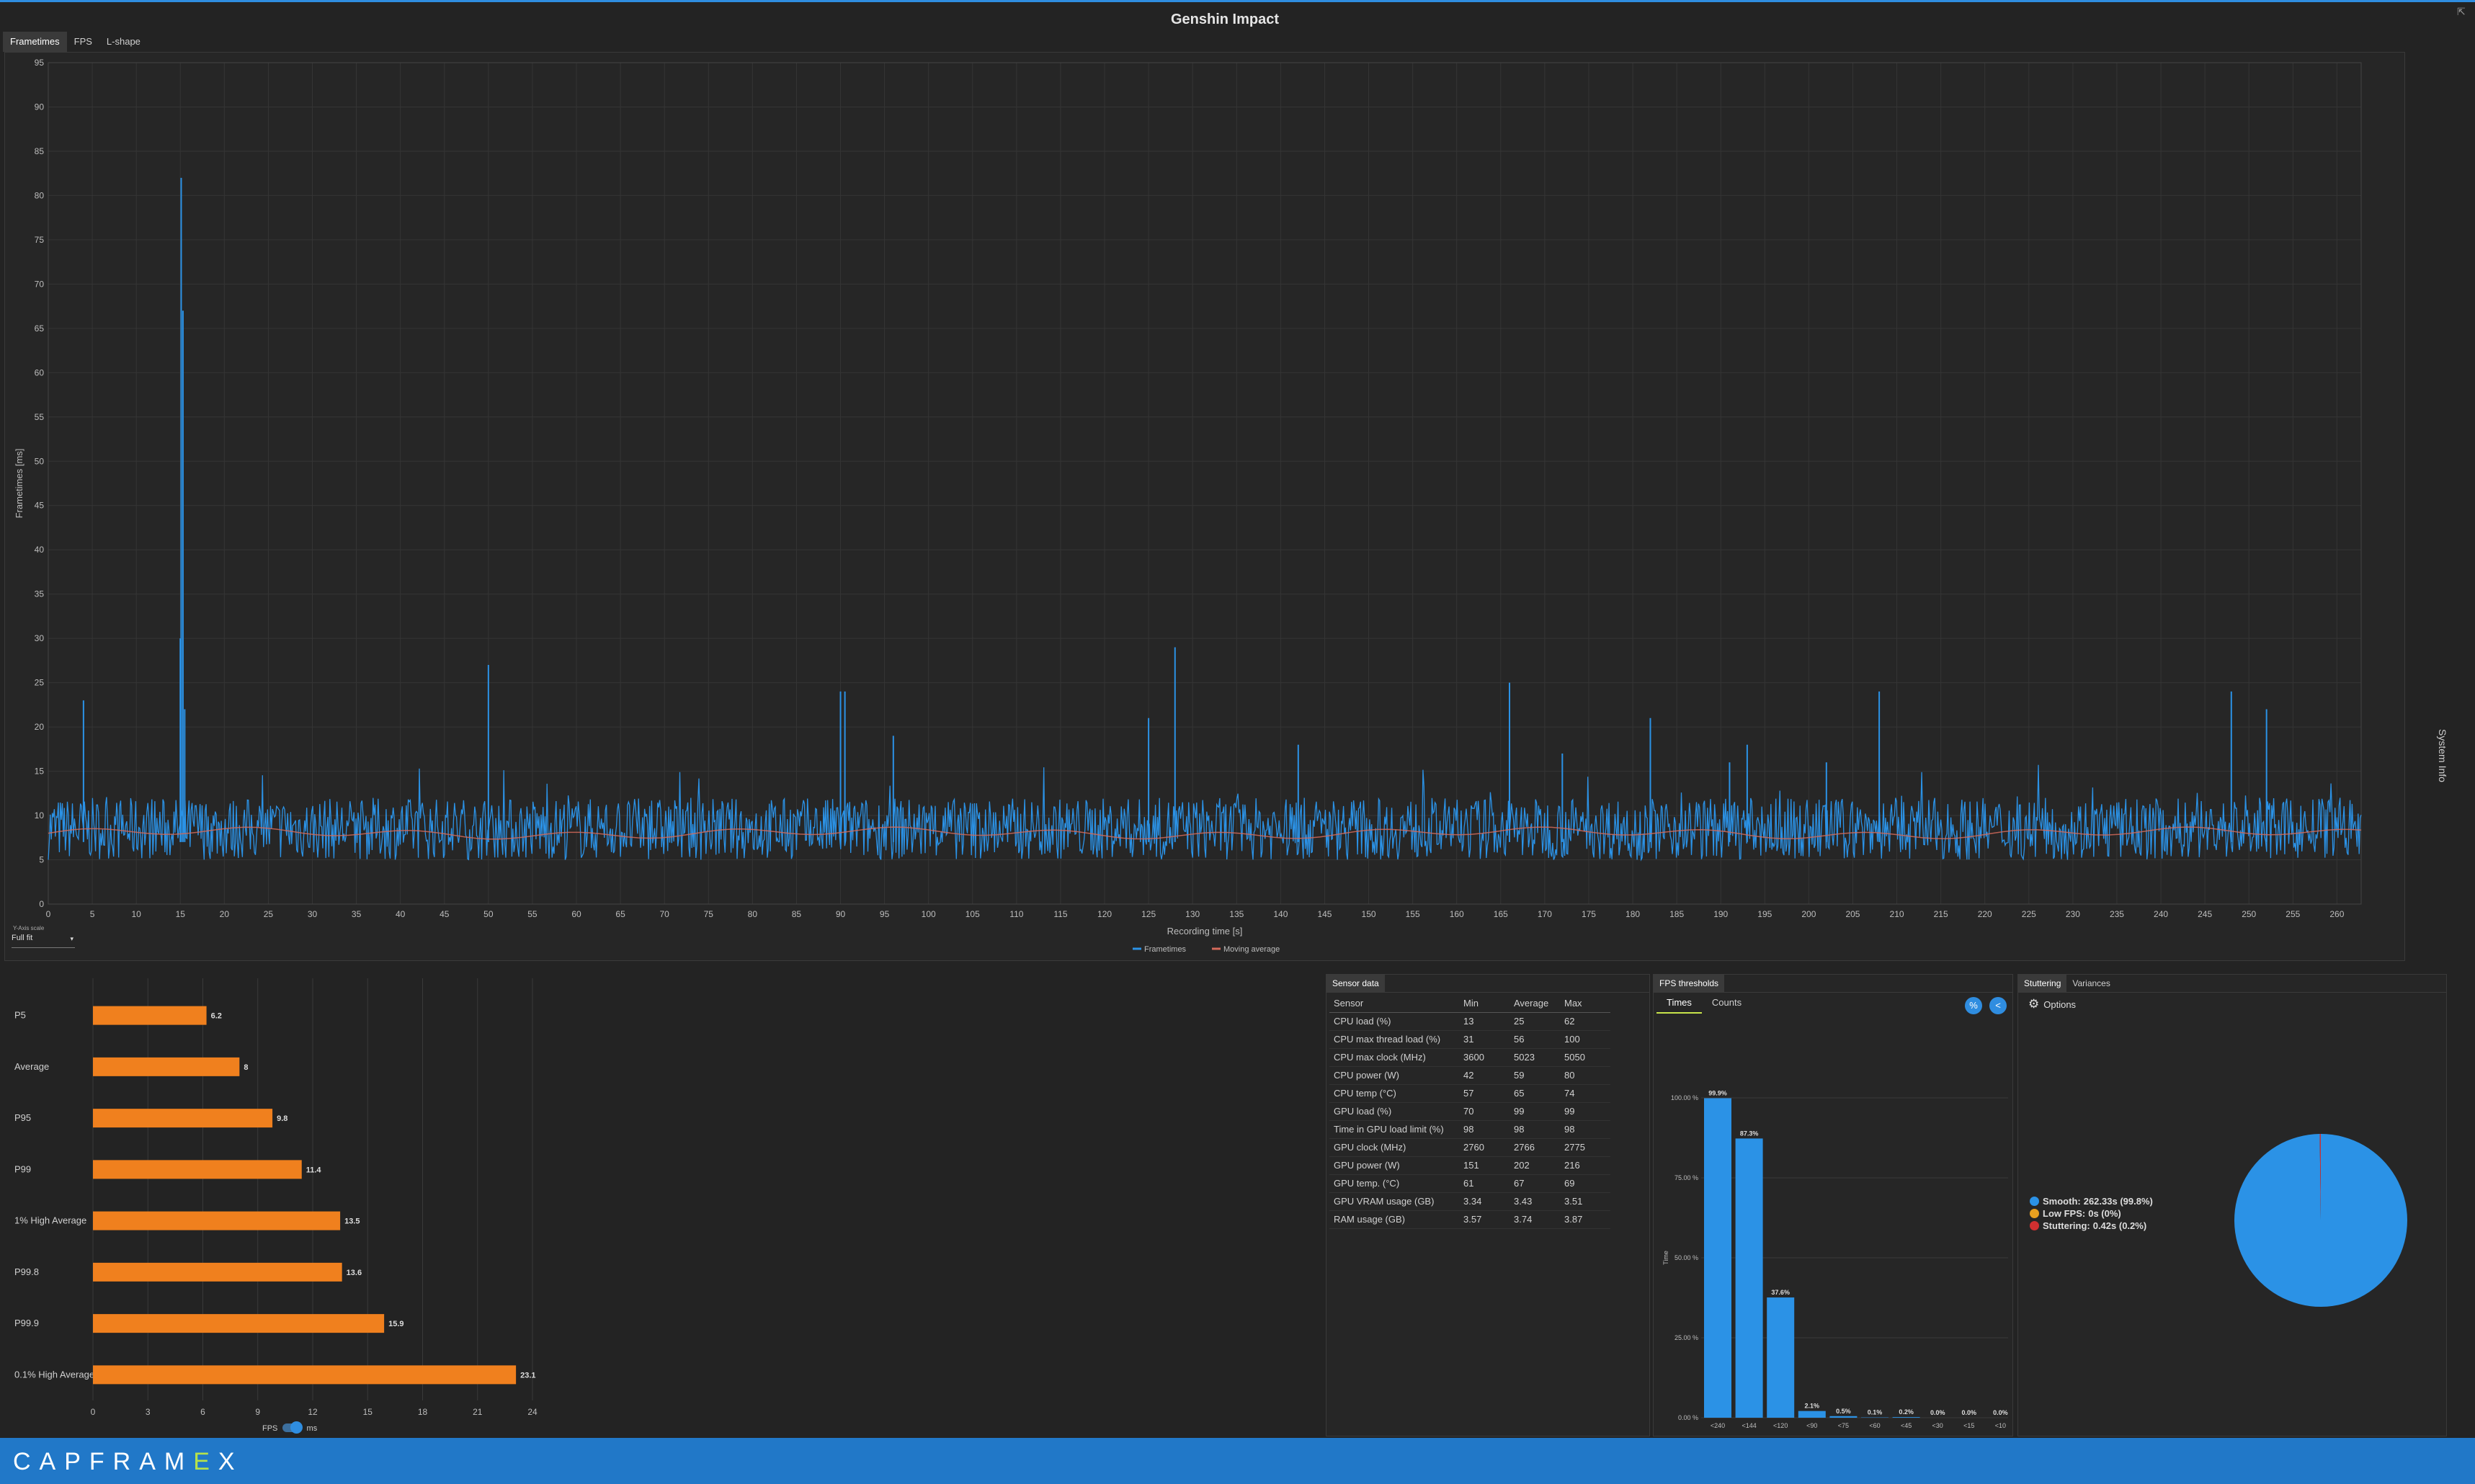  Describe the element at coordinates (83, 42) in the screenshot. I see `tab-fps: FPS` at that location.